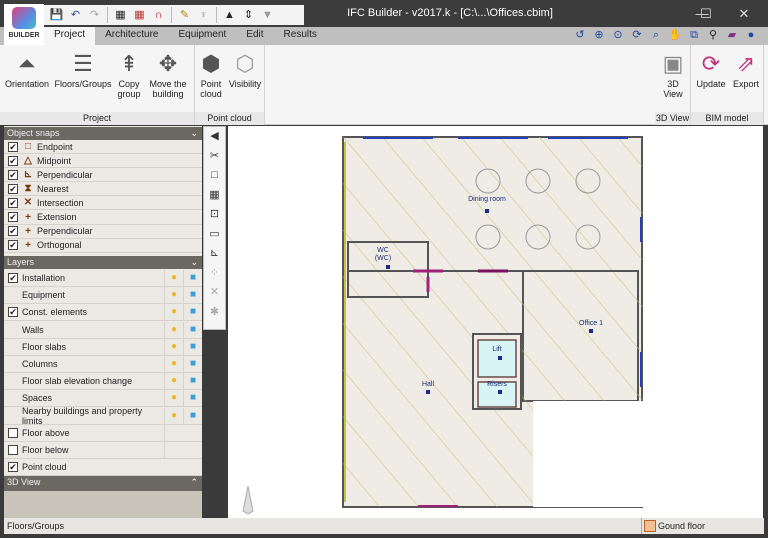 The height and width of the screenshot is (538, 768). What do you see at coordinates (103, 189) in the screenshot?
I see `snap-item: ✔ ⧗ Nearest` at bounding box center [103, 189].